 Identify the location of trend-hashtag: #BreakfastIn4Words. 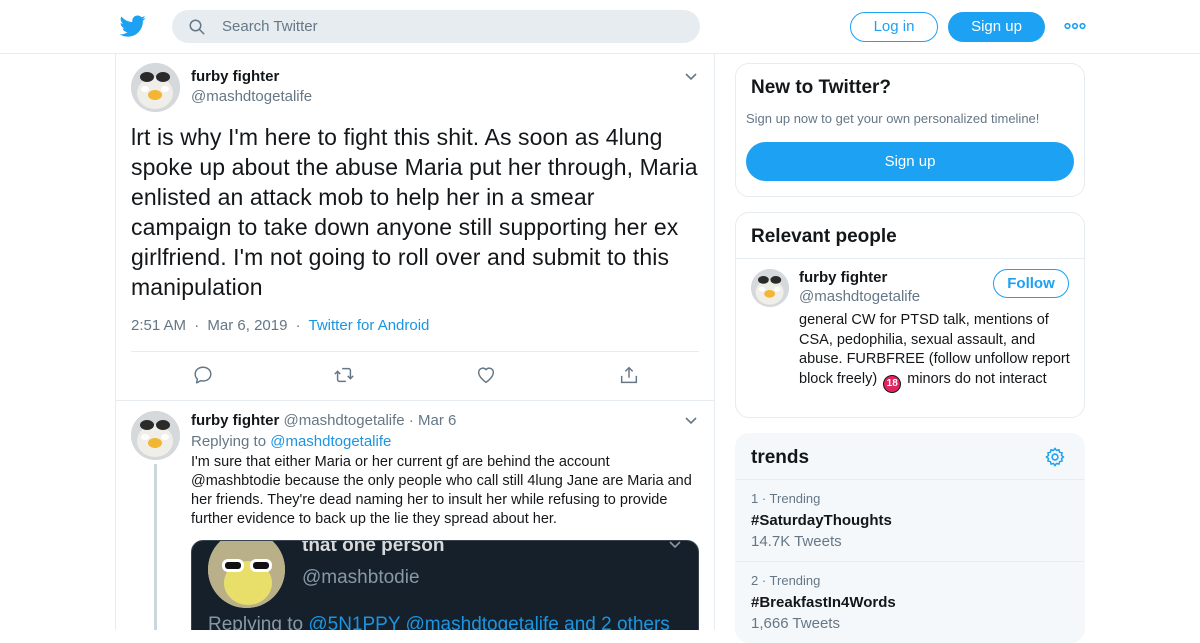
(911, 602).